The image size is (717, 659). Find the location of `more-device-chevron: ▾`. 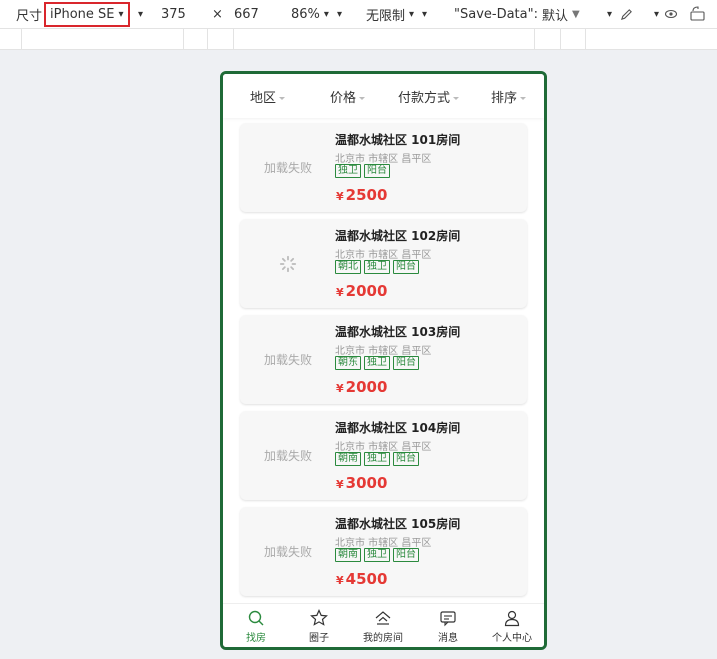

more-device-chevron: ▾ is located at coordinates (138, 14).